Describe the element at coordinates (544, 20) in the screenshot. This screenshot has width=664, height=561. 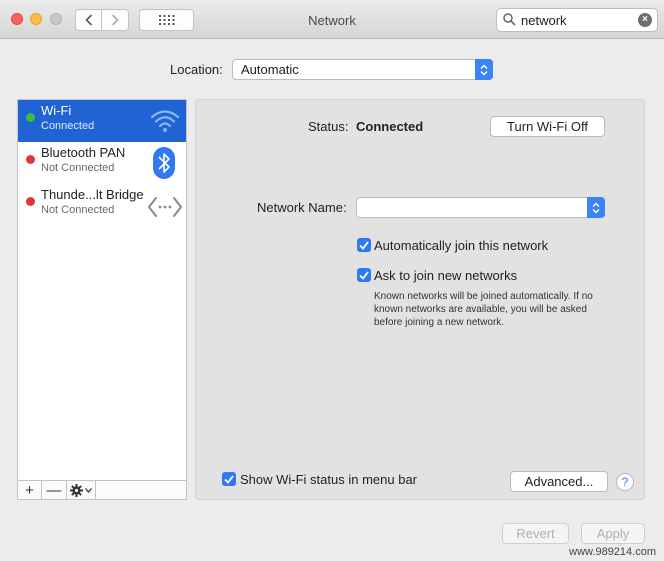
I see `search-input: network` at that location.